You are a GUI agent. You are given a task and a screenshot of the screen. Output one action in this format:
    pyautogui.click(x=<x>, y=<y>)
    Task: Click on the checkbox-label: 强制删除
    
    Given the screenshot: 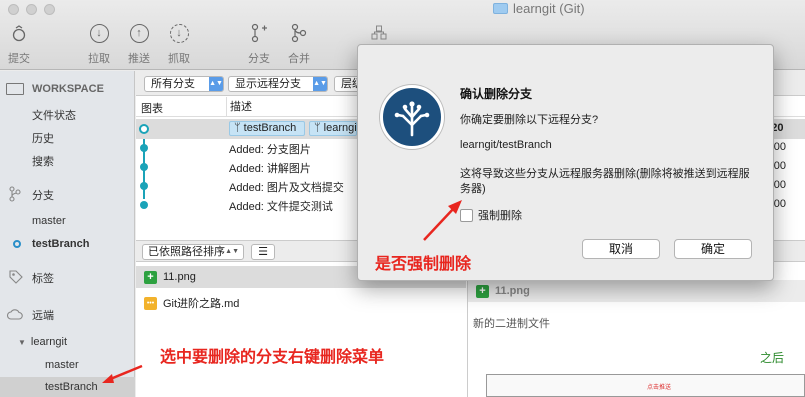 What is the action you would take?
    pyautogui.click(x=500, y=216)
    